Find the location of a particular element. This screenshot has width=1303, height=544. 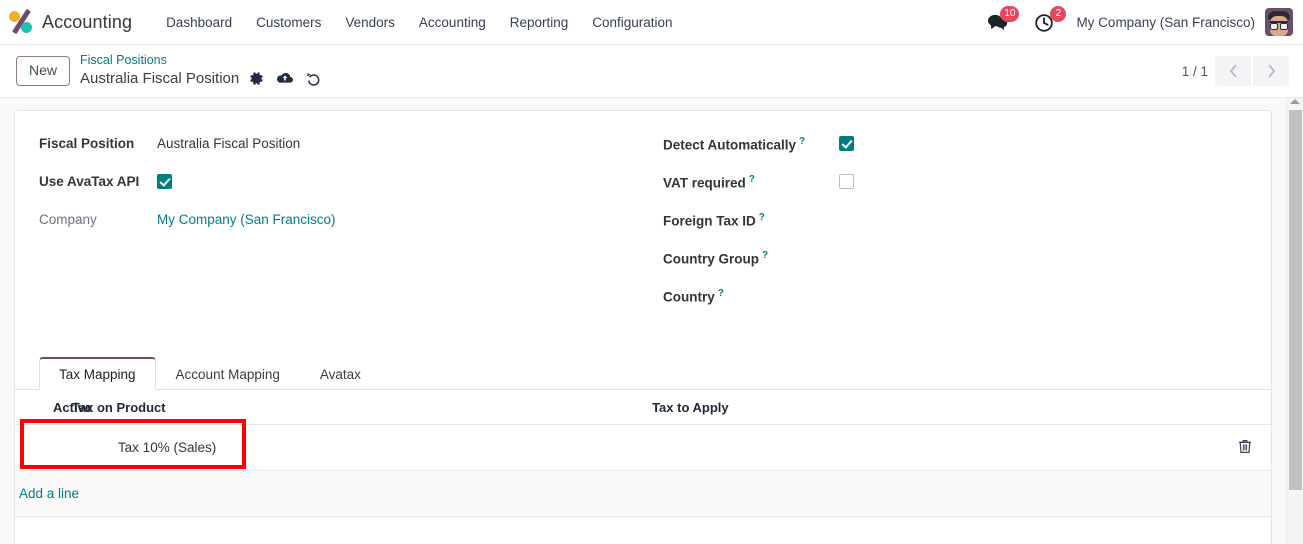

activities-button: 2 is located at coordinates (1044, 22).